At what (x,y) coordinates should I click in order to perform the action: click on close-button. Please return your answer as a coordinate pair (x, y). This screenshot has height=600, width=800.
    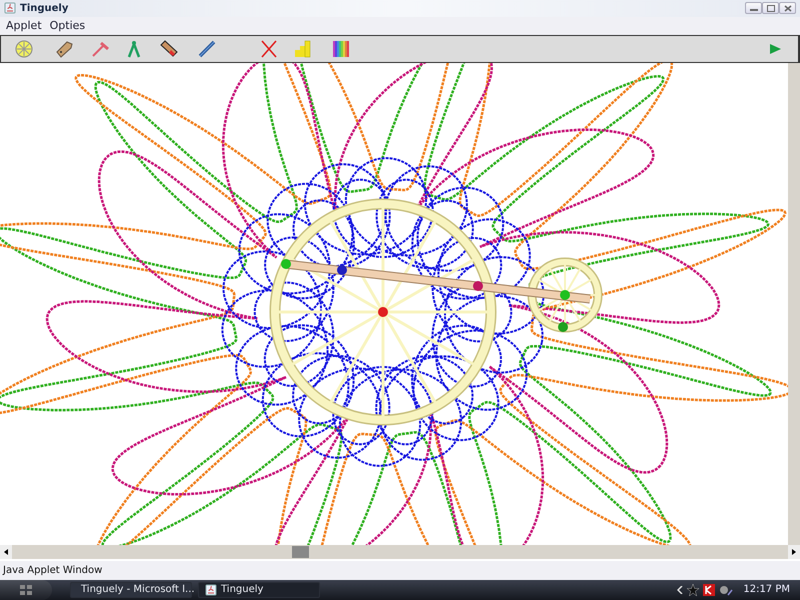
    Looking at the image, I should click on (787, 8).